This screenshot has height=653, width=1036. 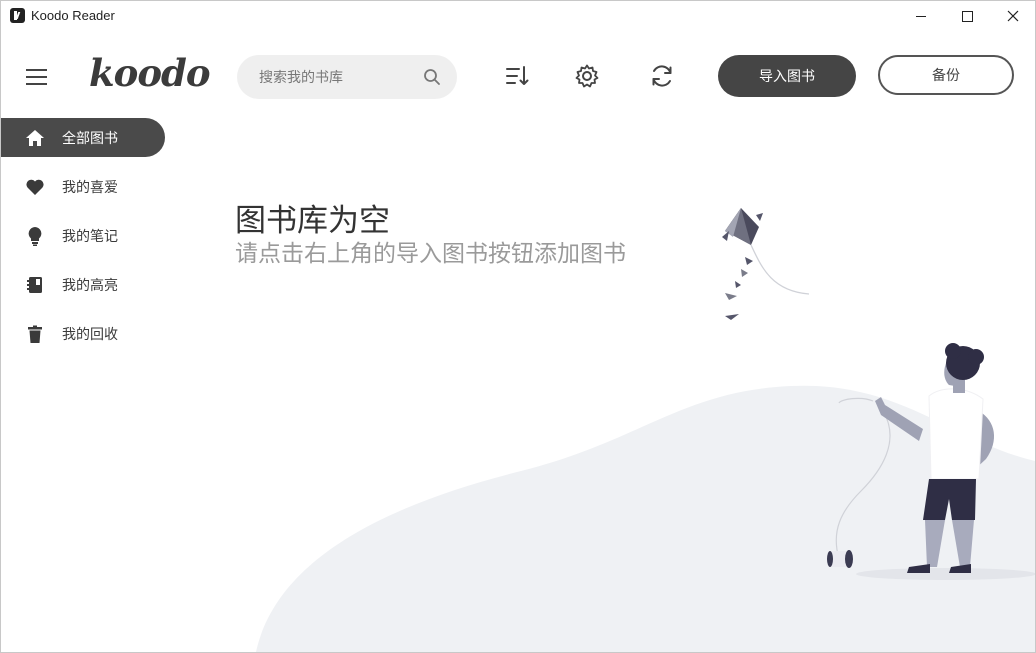 What do you see at coordinates (587, 76) in the screenshot?
I see `gear-icon` at bounding box center [587, 76].